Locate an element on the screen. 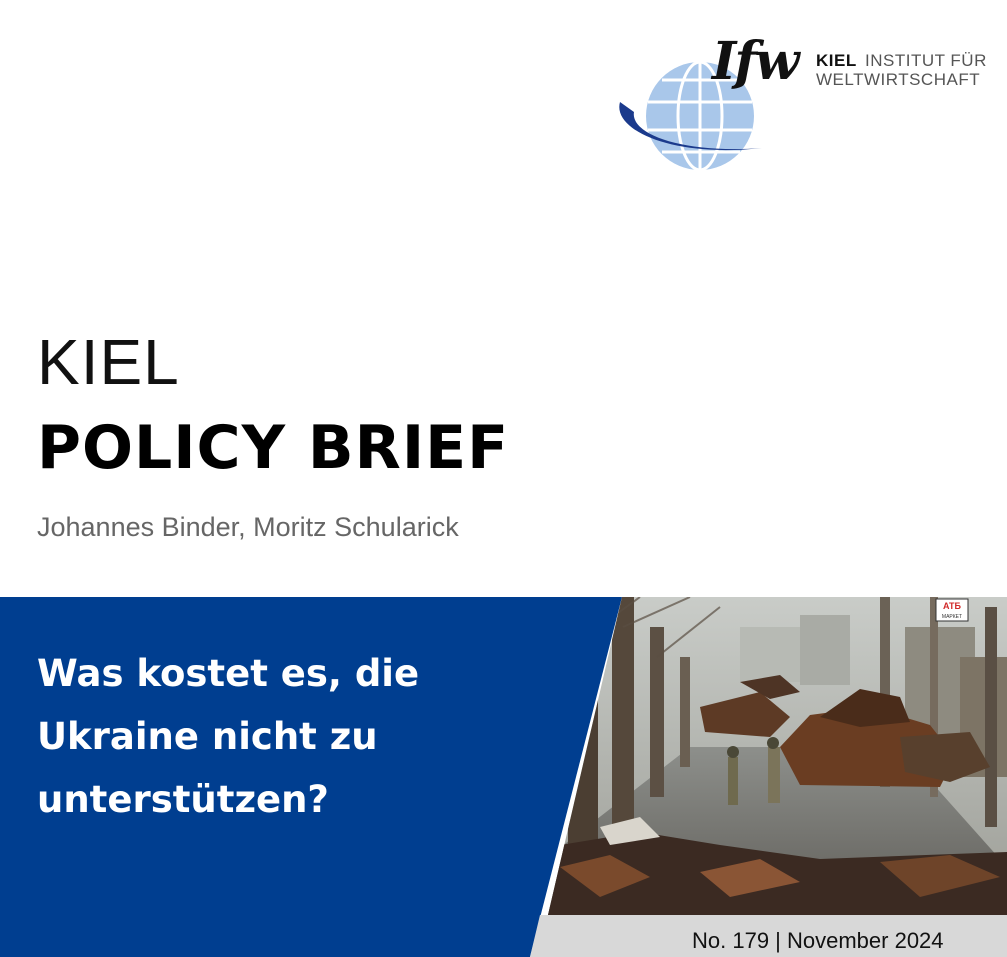  logo-name-rest: INSTITUT FÜR is located at coordinates (926, 60).